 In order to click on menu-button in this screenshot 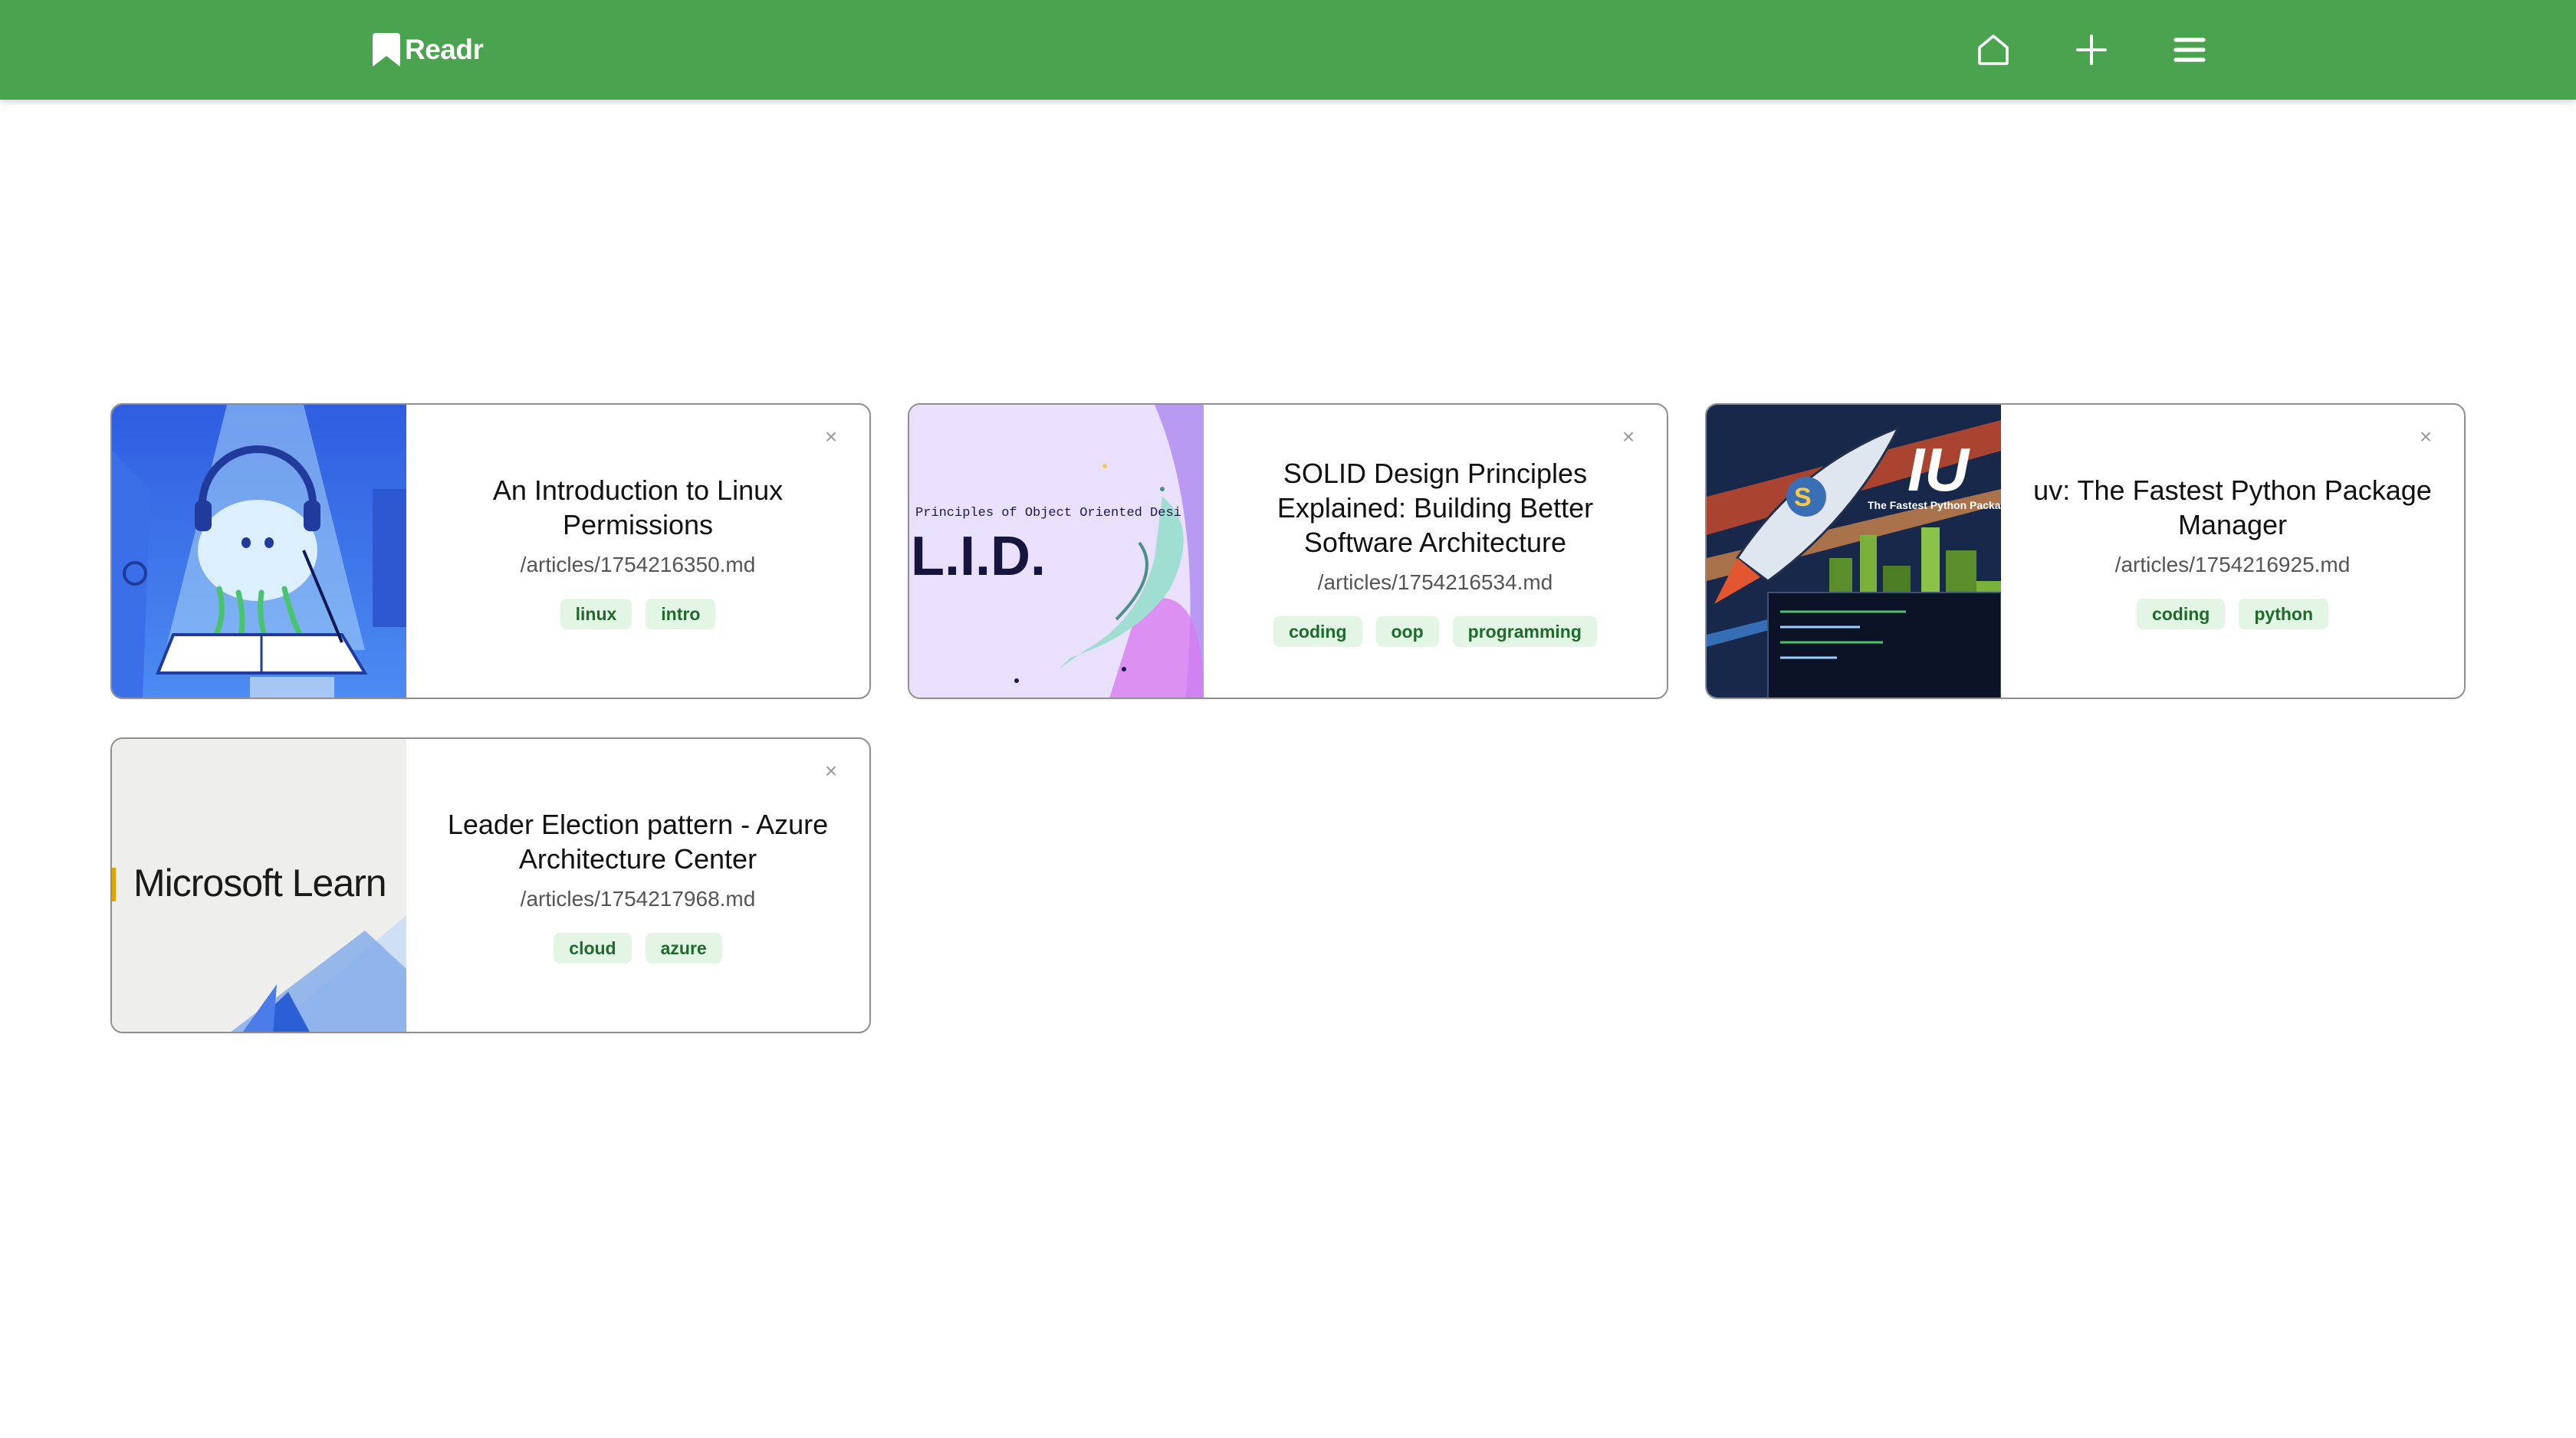, I will do `click(2190, 50)`.